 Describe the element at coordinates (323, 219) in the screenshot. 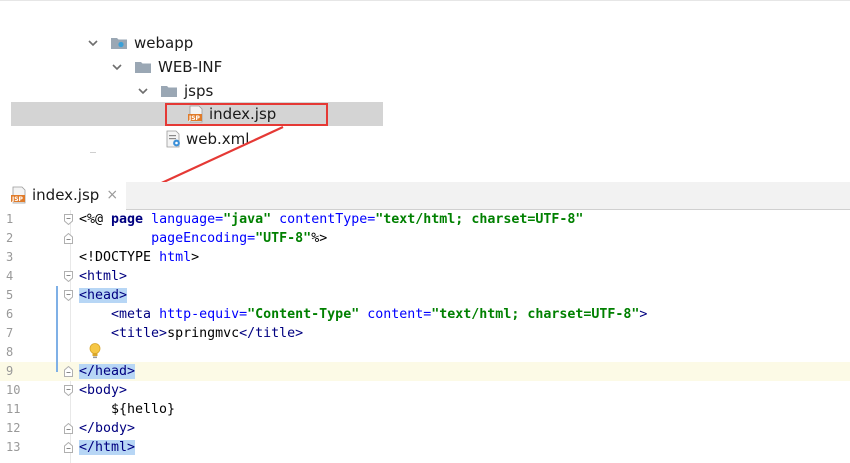

I see `attr-name: contentType=` at that location.